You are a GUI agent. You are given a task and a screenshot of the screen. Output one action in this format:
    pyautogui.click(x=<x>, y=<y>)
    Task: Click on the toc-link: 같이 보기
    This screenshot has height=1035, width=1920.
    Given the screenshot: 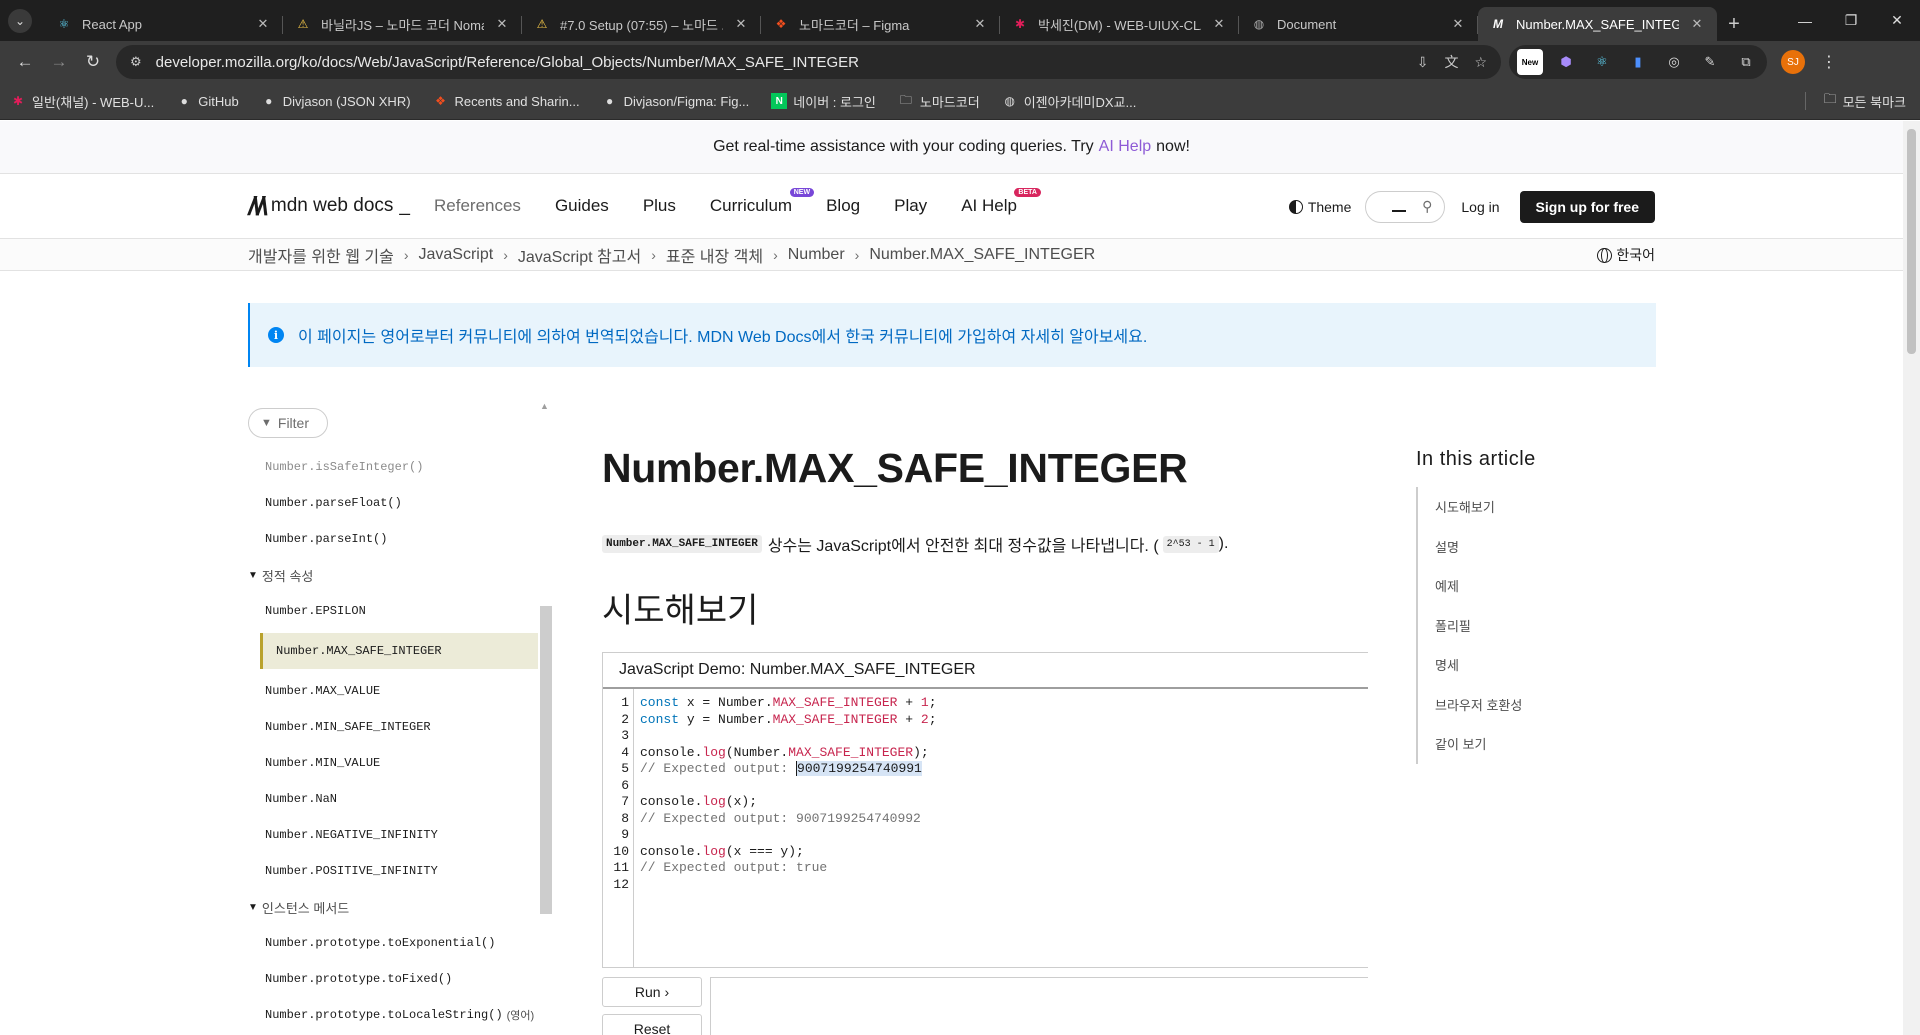 What is the action you would take?
    pyautogui.click(x=1525, y=744)
    